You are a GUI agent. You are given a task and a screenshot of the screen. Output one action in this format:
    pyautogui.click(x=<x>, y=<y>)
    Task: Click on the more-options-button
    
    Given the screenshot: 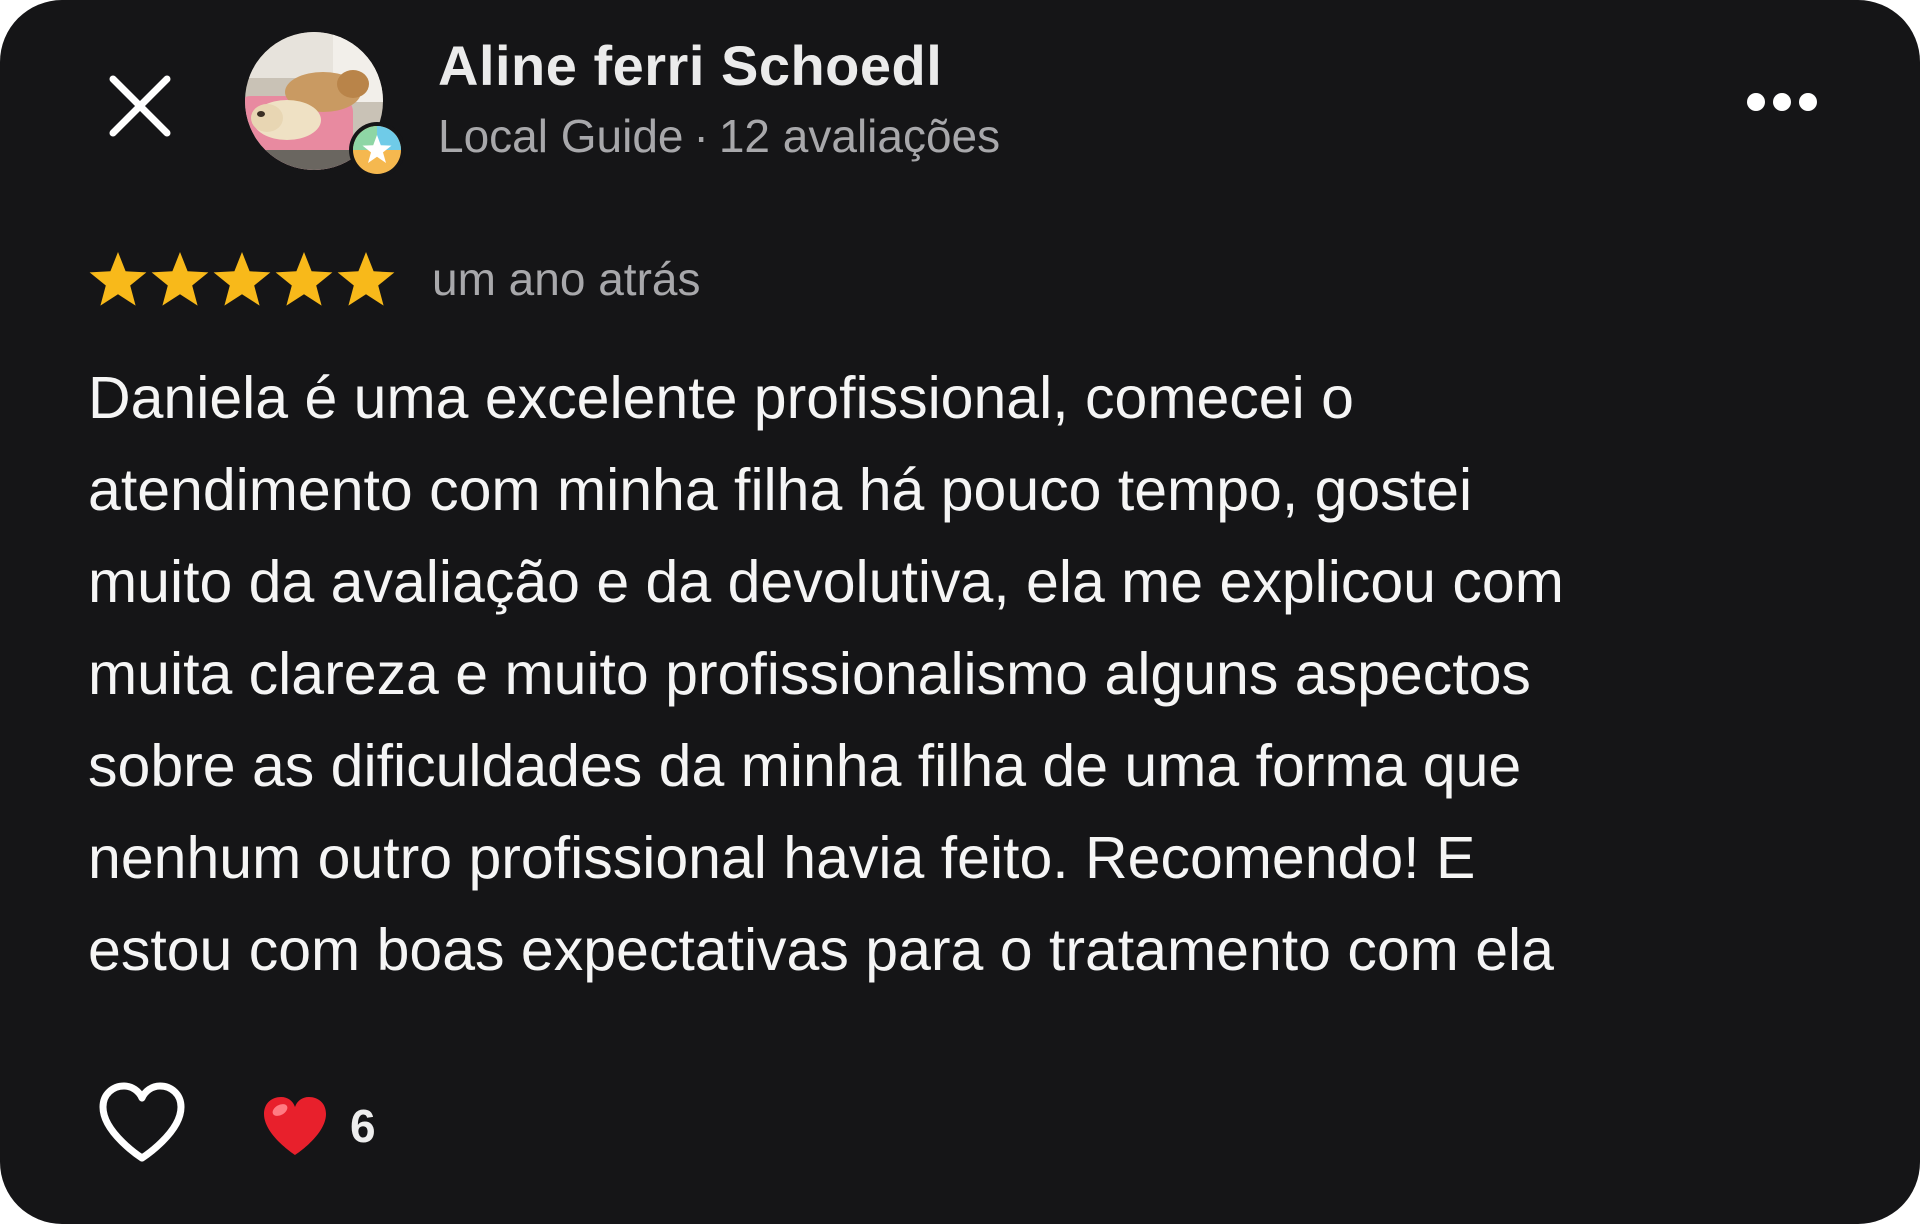 What is the action you would take?
    pyautogui.click(x=1782, y=102)
    